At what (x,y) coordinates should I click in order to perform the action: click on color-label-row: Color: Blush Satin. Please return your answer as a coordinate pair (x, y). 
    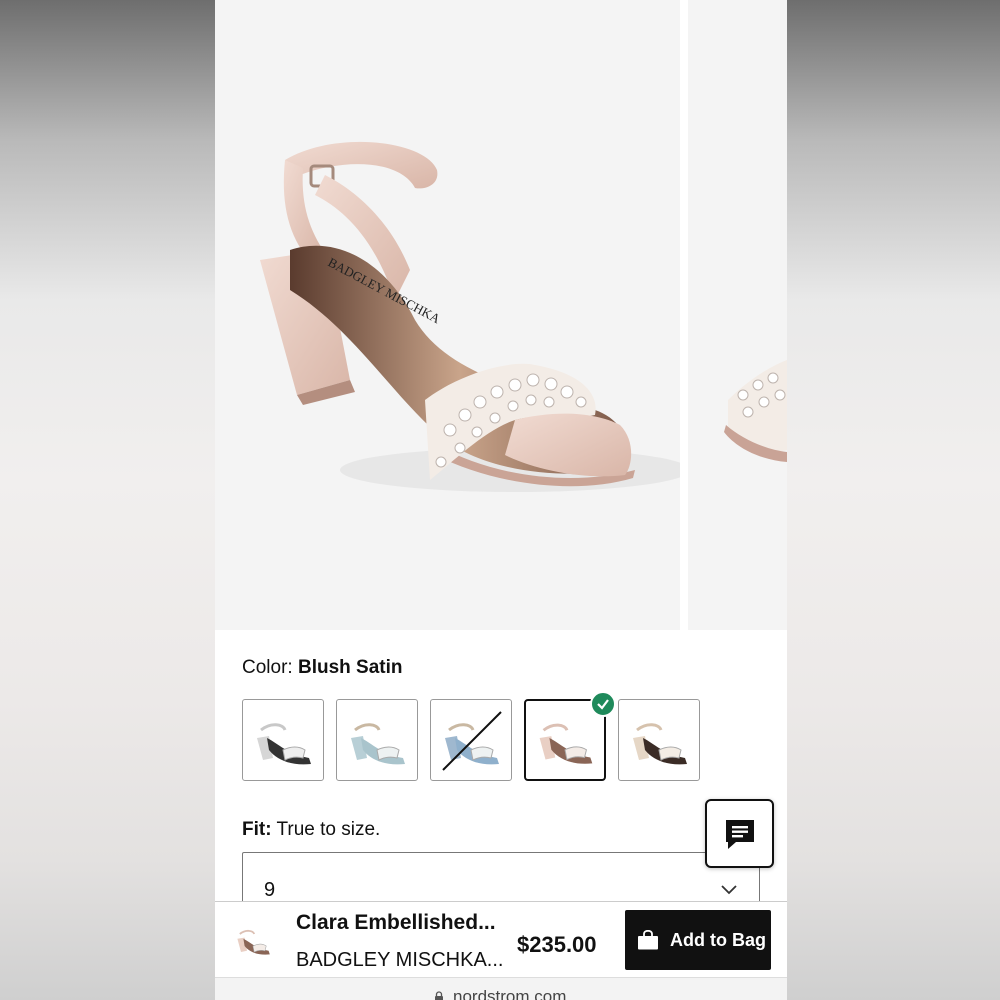
    Looking at the image, I should click on (322, 668).